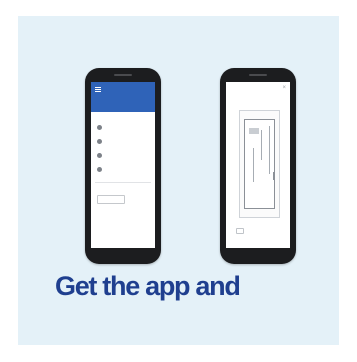  What do you see at coordinates (123, 169) in the screenshot?
I see `menu-item-alerts` at bounding box center [123, 169].